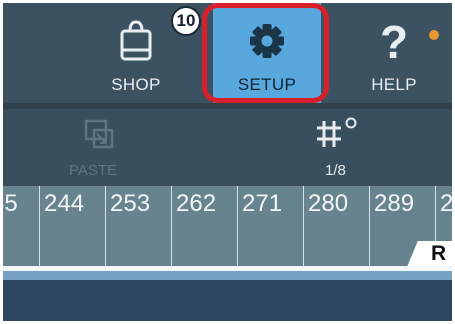 This screenshot has width=455, height=324. Describe the element at coordinates (136, 84) in the screenshot. I see `shop-label: SHOP` at that location.